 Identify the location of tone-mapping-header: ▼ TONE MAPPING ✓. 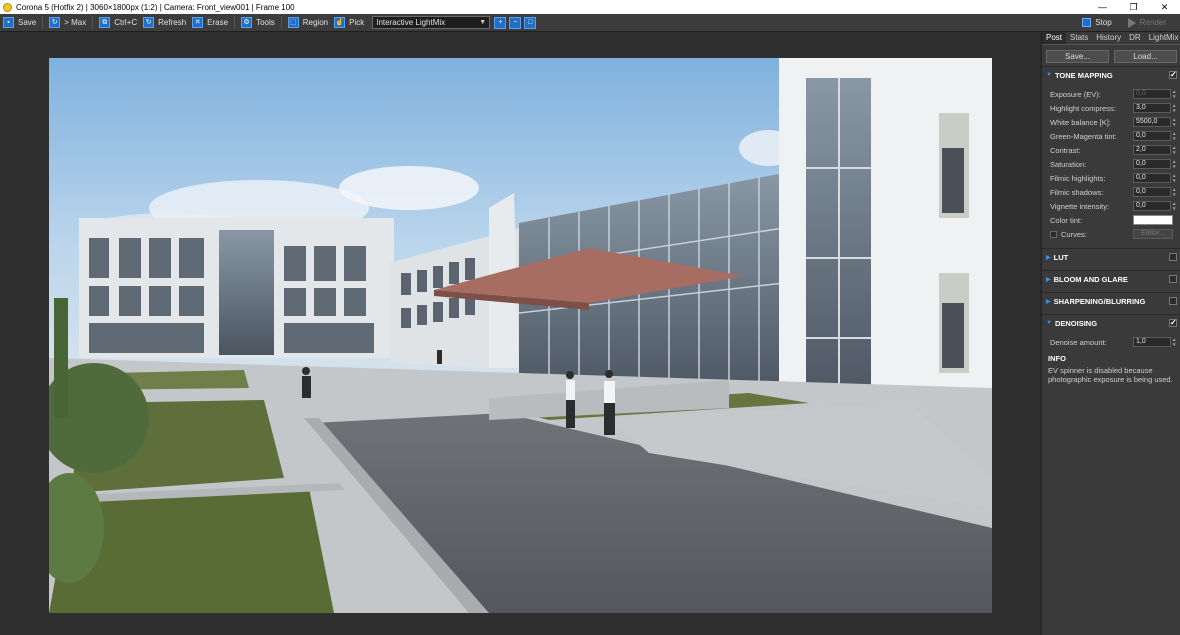
(1111, 74).